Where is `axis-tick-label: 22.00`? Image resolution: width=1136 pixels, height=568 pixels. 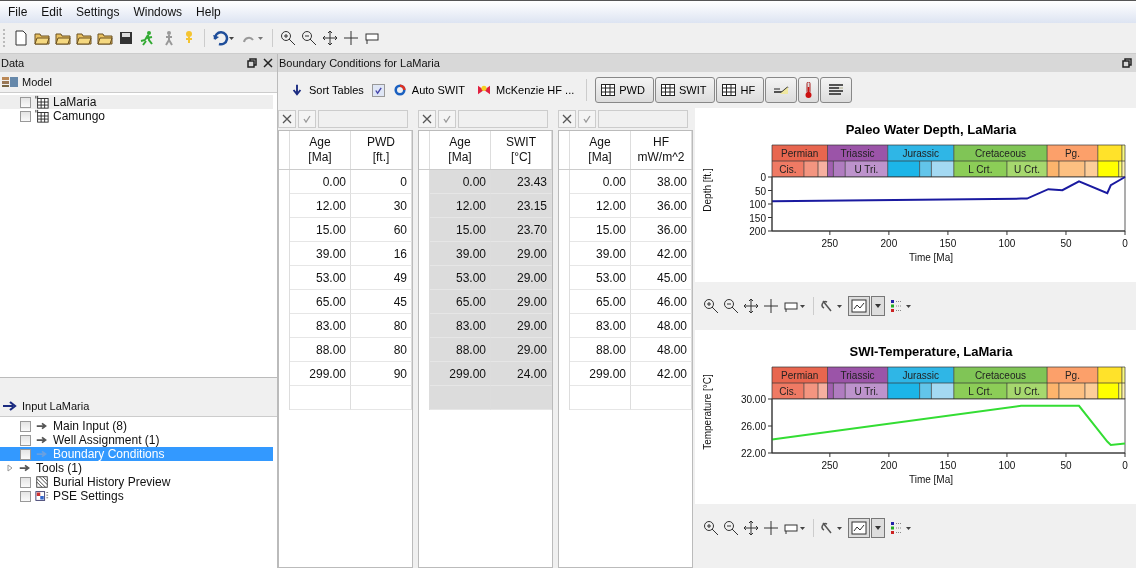
axis-tick-label: 22.00 is located at coordinates (753, 453).